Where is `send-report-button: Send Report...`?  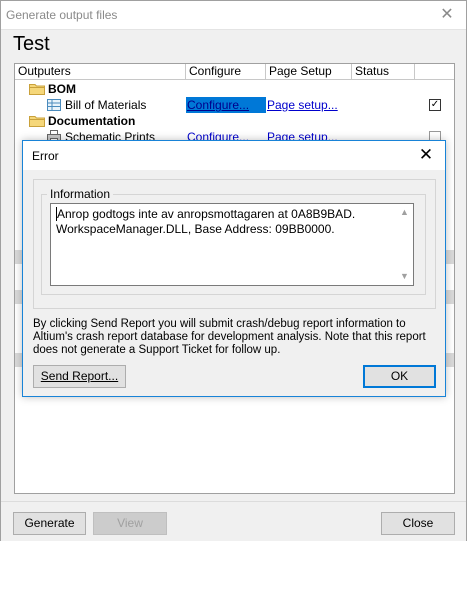 send-report-button: Send Report... is located at coordinates (79, 376).